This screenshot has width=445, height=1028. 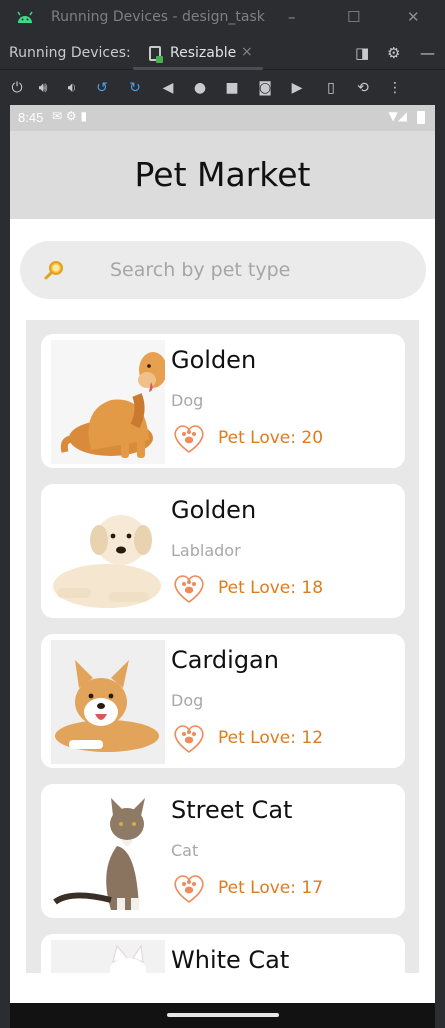 What do you see at coordinates (413, 17) in the screenshot?
I see `close-window-button: ✕` at bounding box center [413, 17].